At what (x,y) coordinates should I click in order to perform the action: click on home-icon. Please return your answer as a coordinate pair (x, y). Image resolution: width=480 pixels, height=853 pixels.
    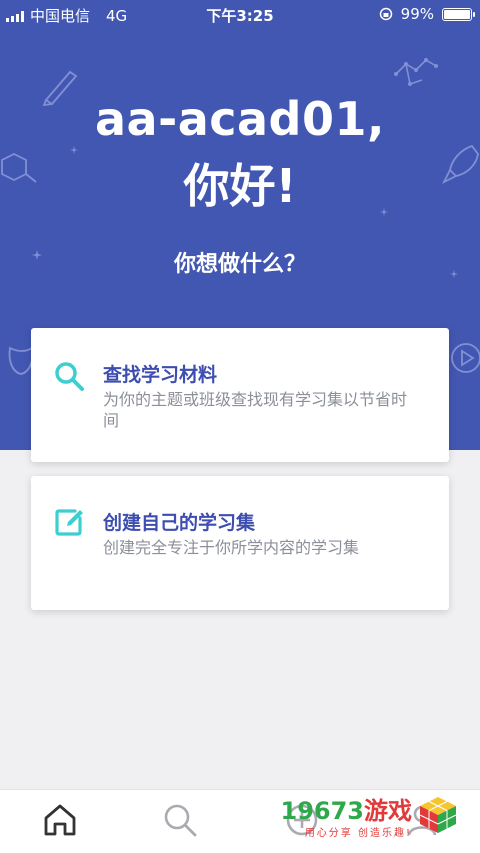
    Looking at the image, I should click on (60, 820).